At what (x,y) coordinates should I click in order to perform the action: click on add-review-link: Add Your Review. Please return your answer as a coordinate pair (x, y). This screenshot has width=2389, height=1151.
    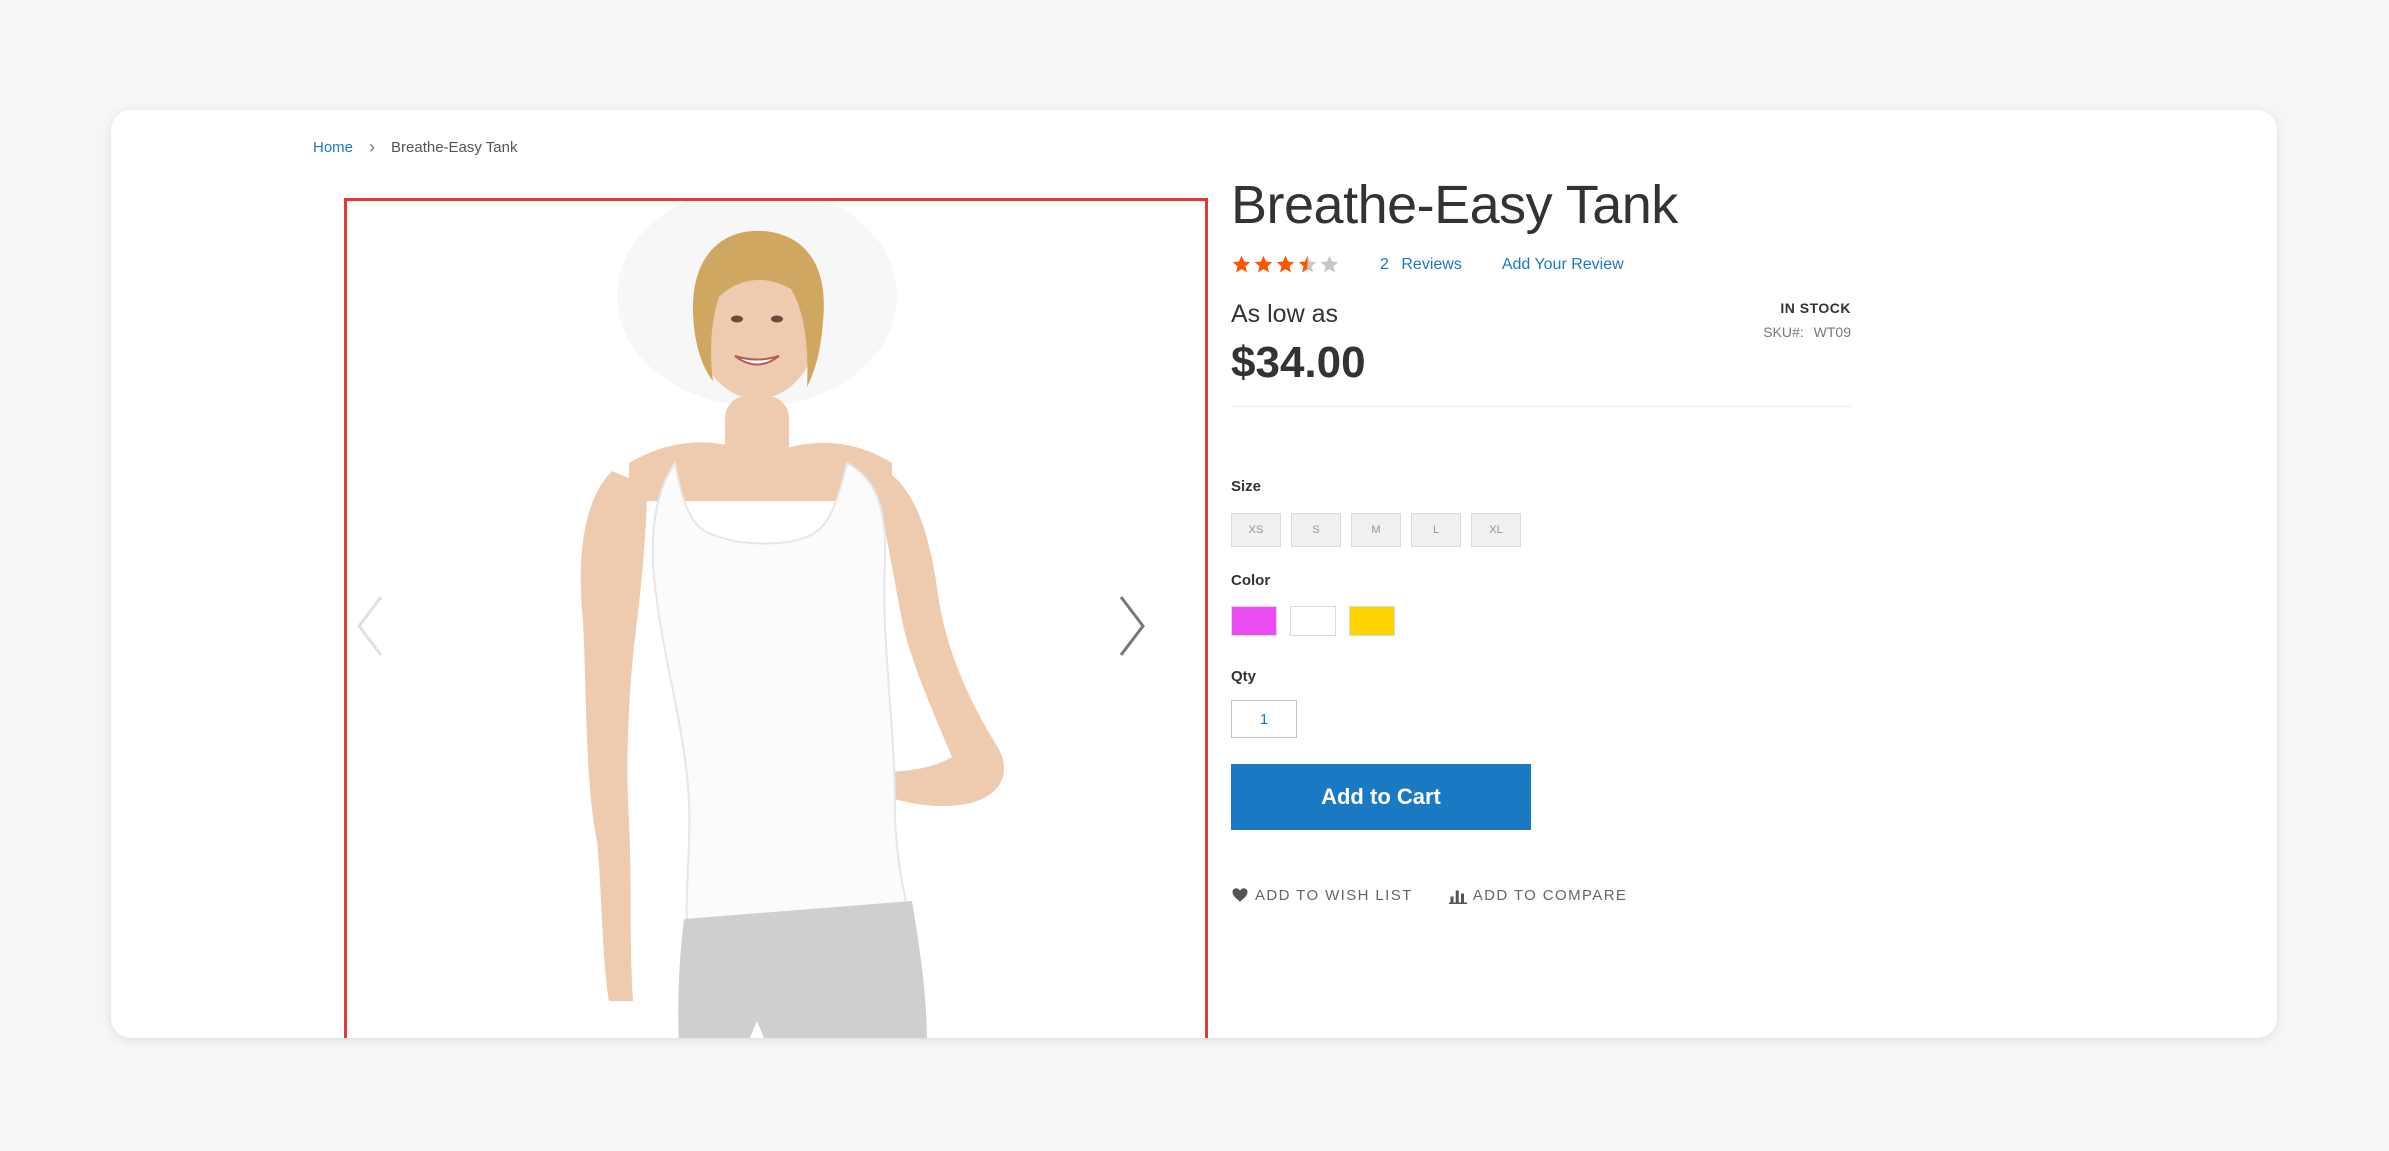
    Looking at the image, I should click on (1563, 265).